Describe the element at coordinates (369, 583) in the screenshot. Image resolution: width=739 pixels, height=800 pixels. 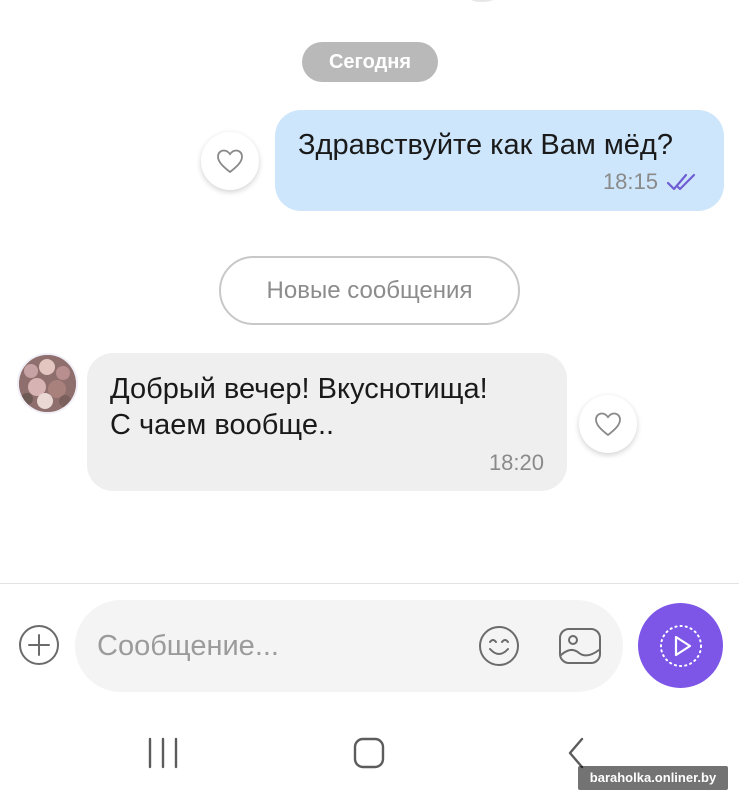
I see `composer-divider` at that location.